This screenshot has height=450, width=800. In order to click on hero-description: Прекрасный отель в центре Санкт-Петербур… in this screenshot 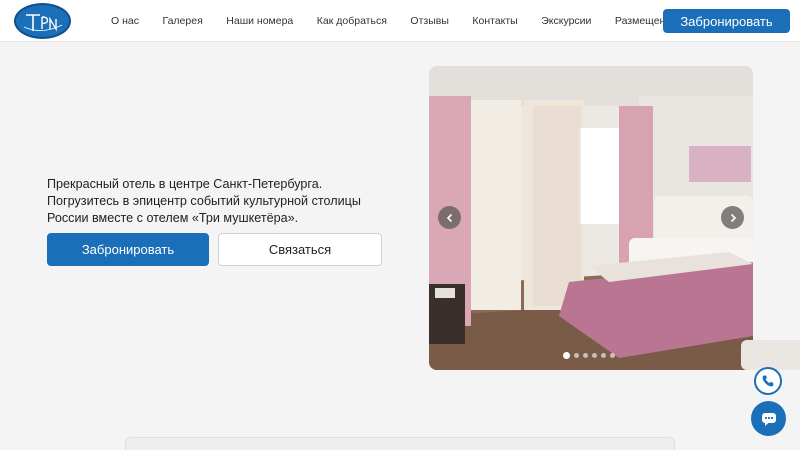, I will do `click(204, 201)`.